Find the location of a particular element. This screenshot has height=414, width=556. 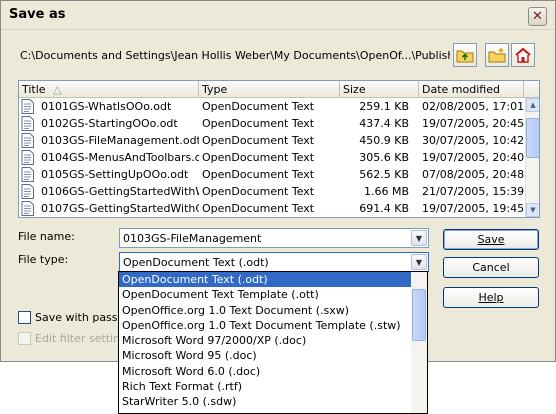

file-list-scrollbar: ▲ ▼ is located at coordinates (532, 157).